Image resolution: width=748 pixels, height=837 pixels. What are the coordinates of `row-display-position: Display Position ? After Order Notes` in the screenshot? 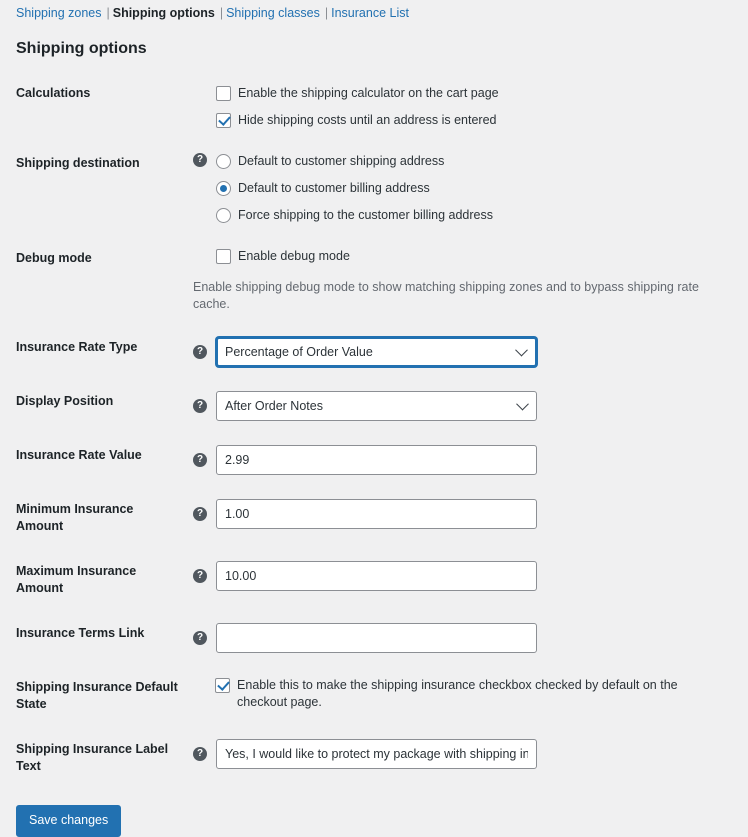 It's located at (374, 406).